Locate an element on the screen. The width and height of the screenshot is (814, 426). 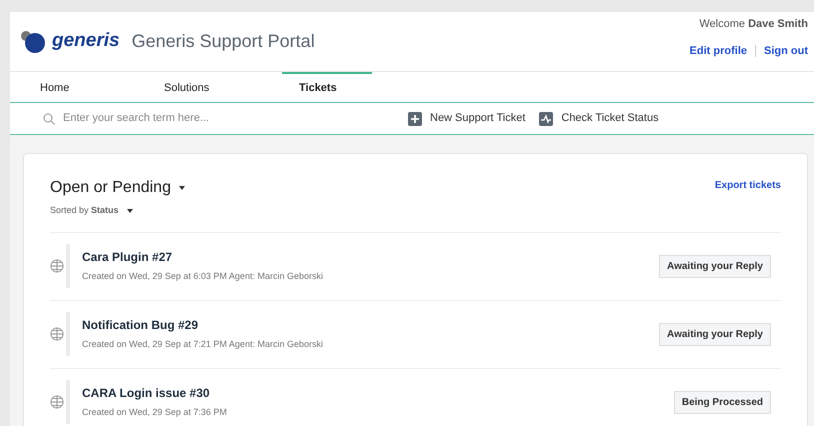
status-label: Being Processed is located at coordinates (722, 402).